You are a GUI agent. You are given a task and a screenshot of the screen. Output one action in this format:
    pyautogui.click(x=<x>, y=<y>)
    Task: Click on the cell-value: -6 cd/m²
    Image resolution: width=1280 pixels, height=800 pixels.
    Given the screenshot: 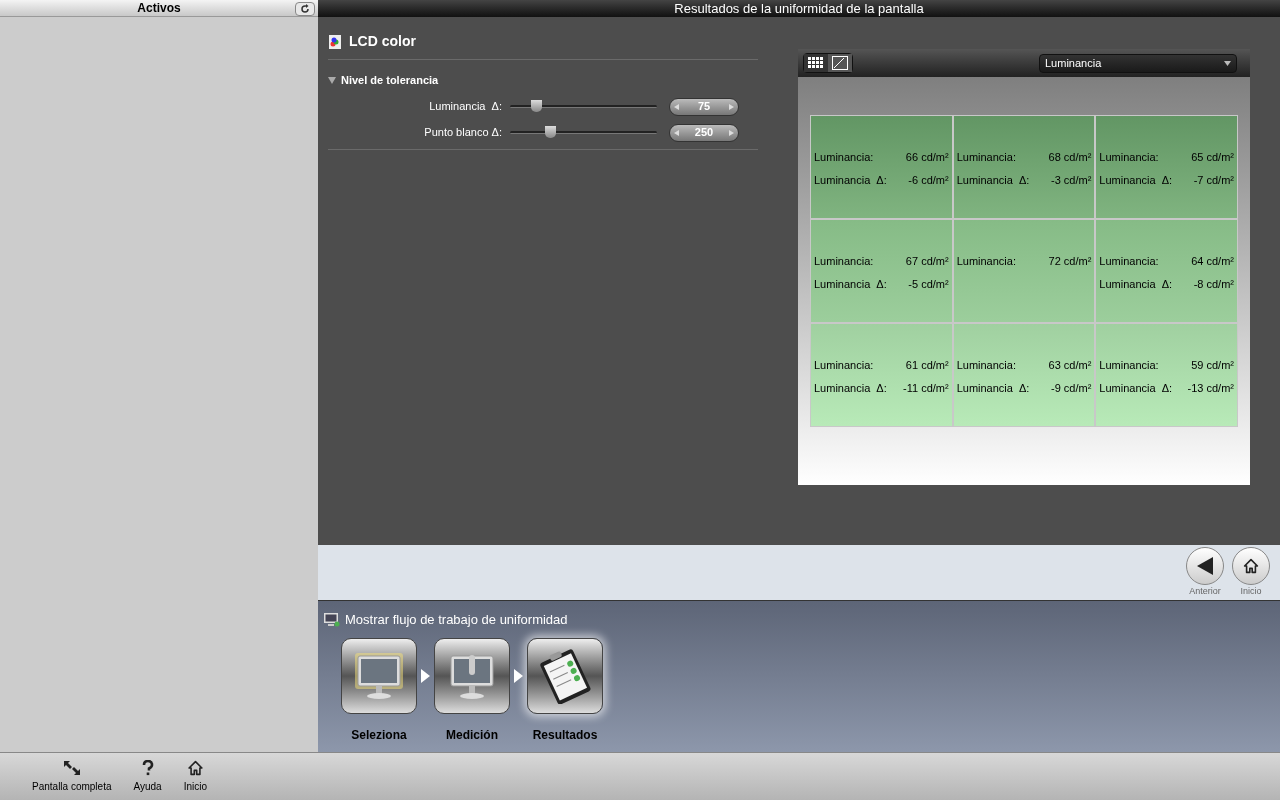 What is the action you would take?
    pyautogui.click(x=928, y=180)
    